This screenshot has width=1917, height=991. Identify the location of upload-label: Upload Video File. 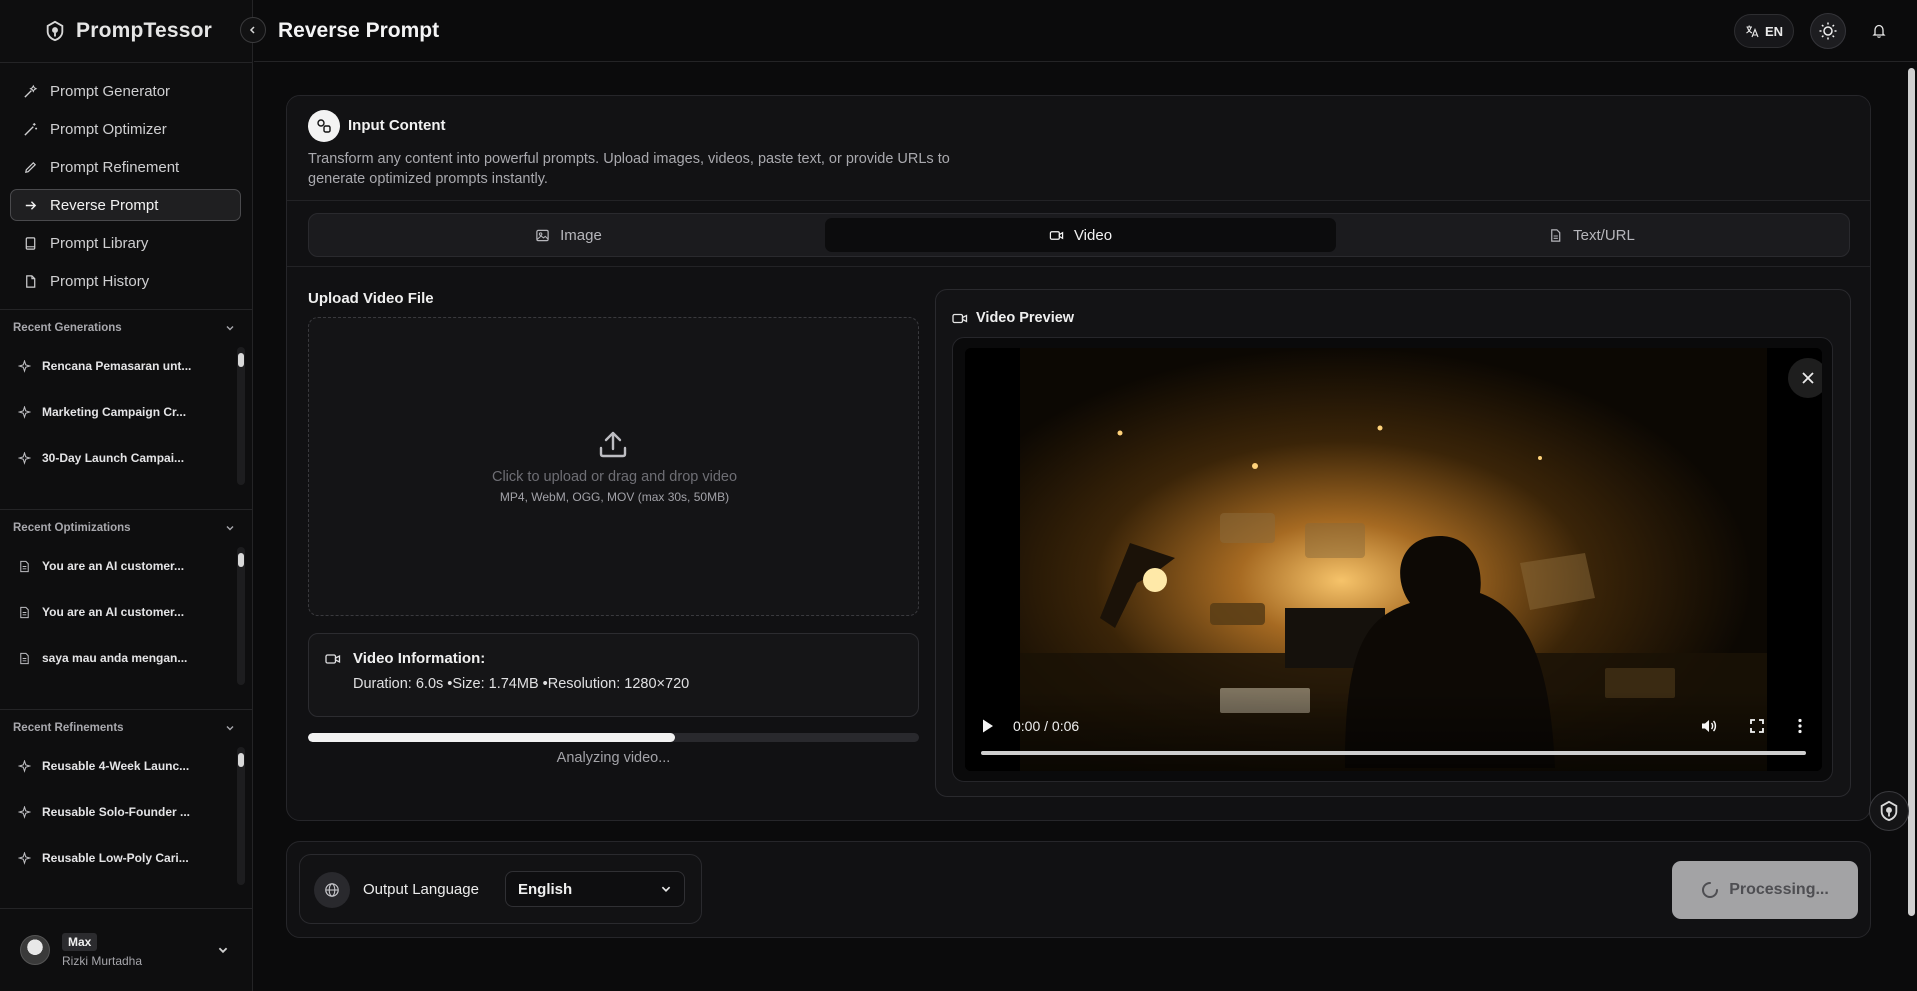
(371, 298).